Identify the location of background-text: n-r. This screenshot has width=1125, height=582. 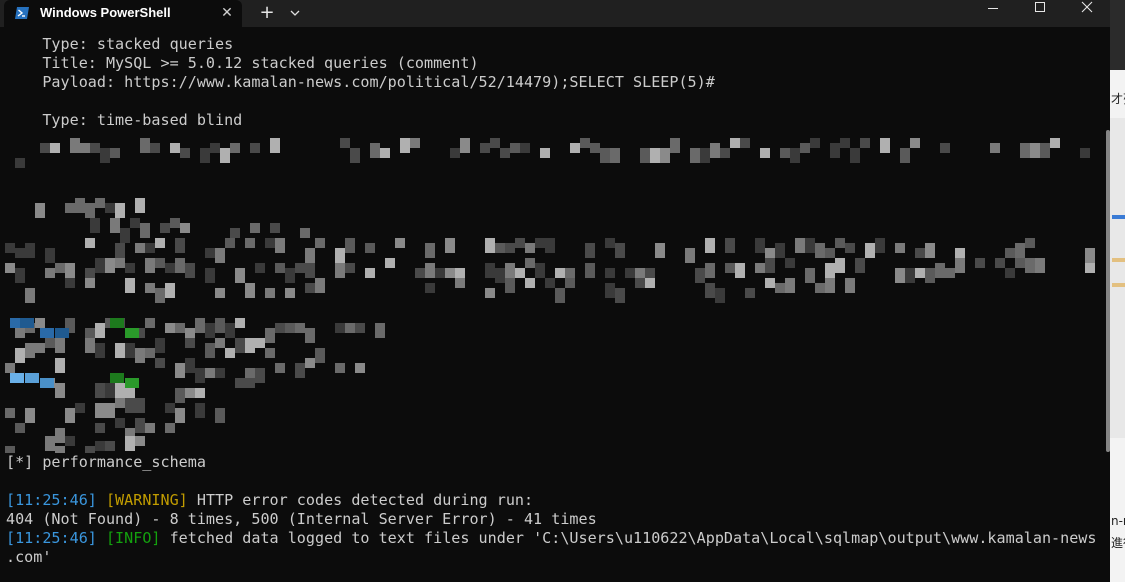
(1118, 521).